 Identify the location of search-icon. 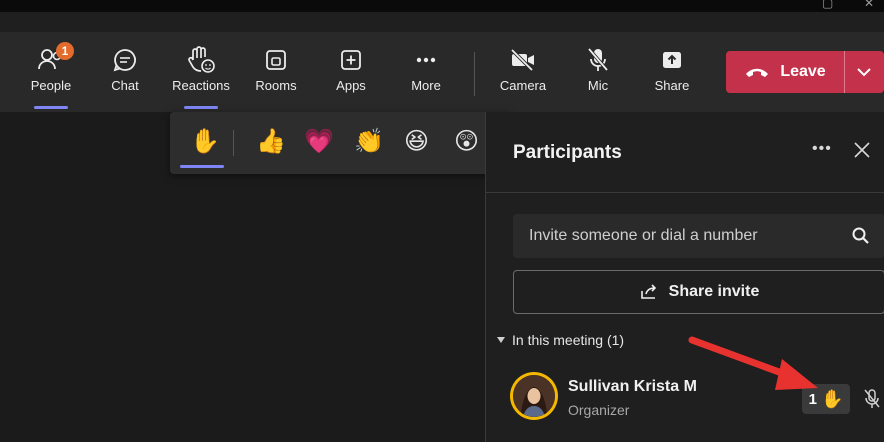
(861, 238).